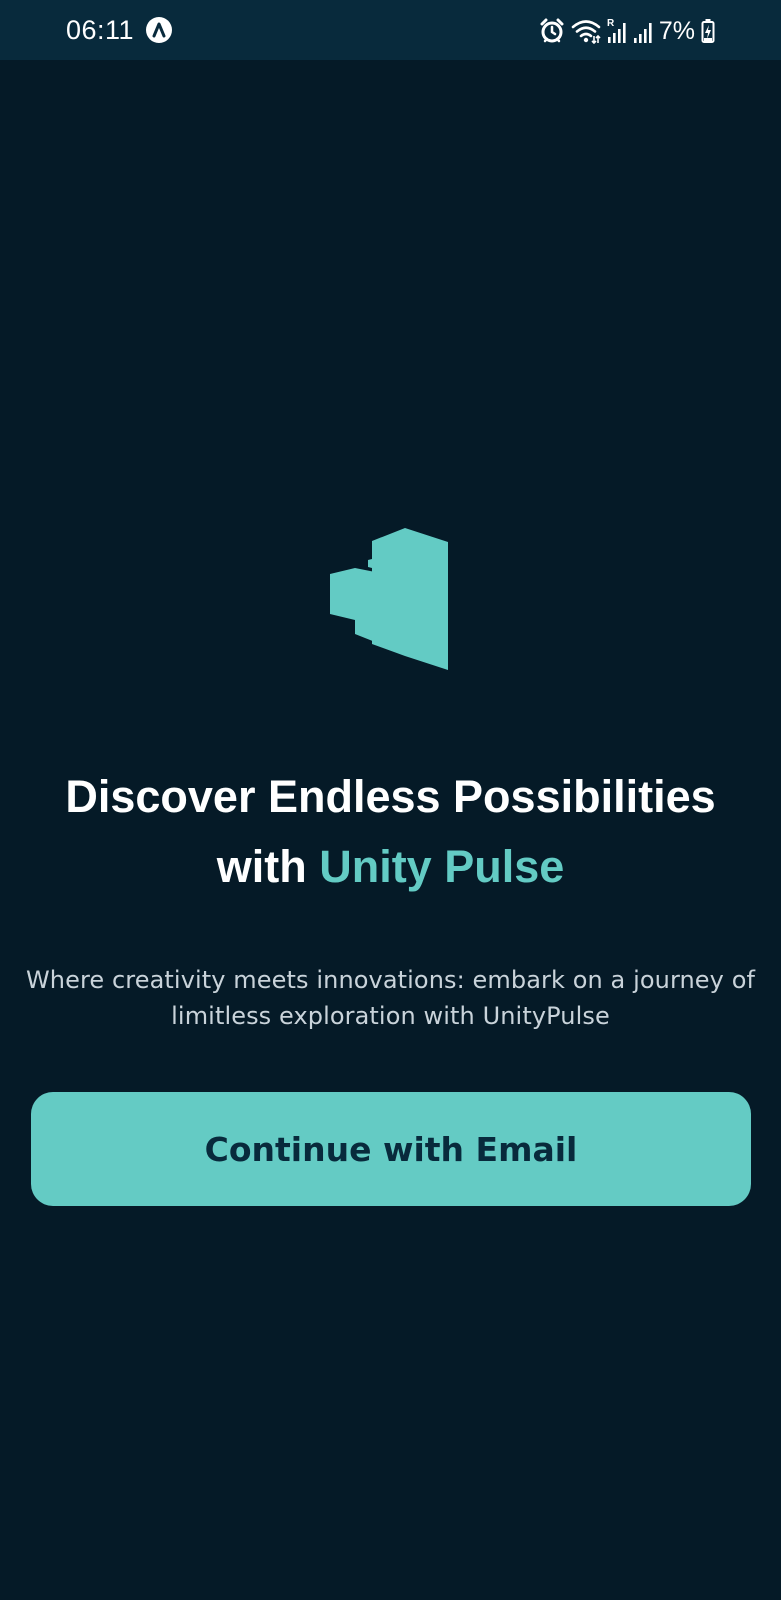 The image size is (781, 1600). What do you see at coordinates (100, 30) in the screenshot?
I see `status-time: 06:11` at bounding box center [100, 30].